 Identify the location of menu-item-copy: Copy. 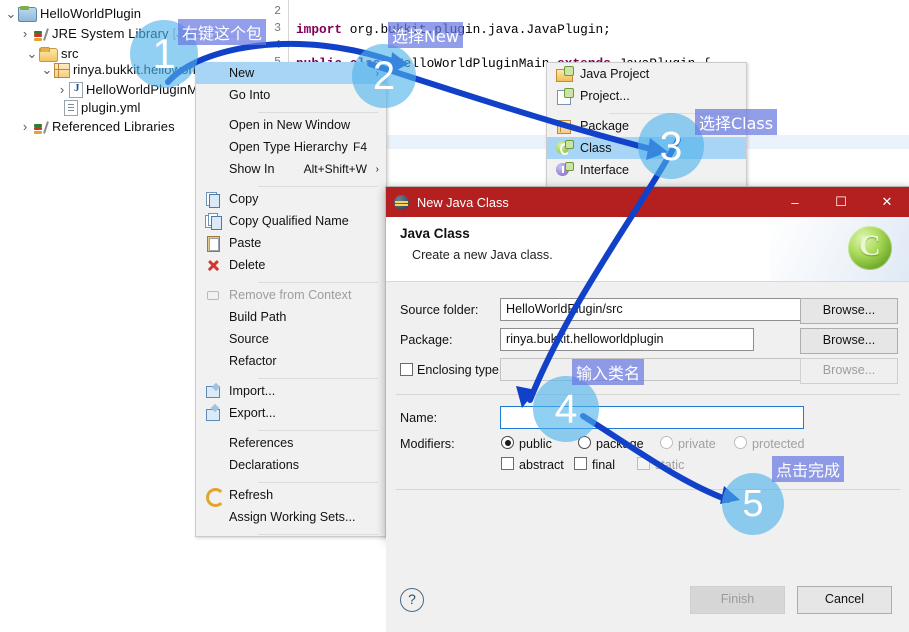
(291, 199).